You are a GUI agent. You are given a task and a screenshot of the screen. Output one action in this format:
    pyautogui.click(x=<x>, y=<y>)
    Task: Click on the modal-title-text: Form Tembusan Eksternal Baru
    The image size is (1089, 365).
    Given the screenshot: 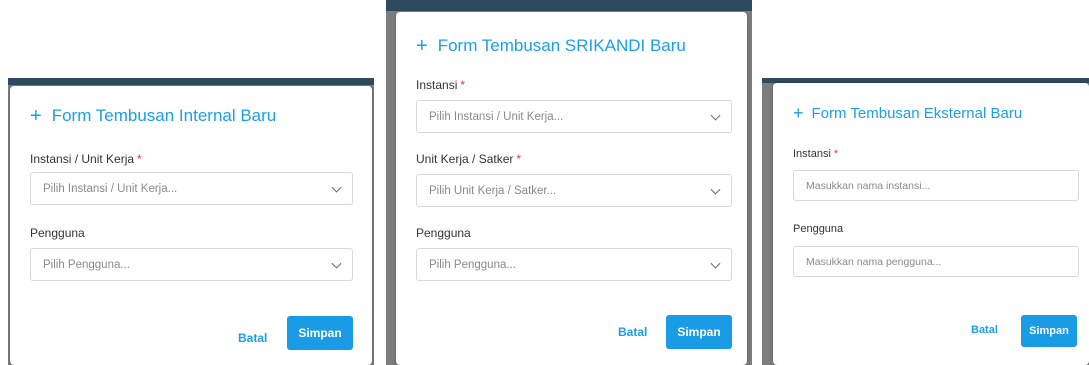 What is the action you would take?
    pyautogui.click(x=917, y=113)
    